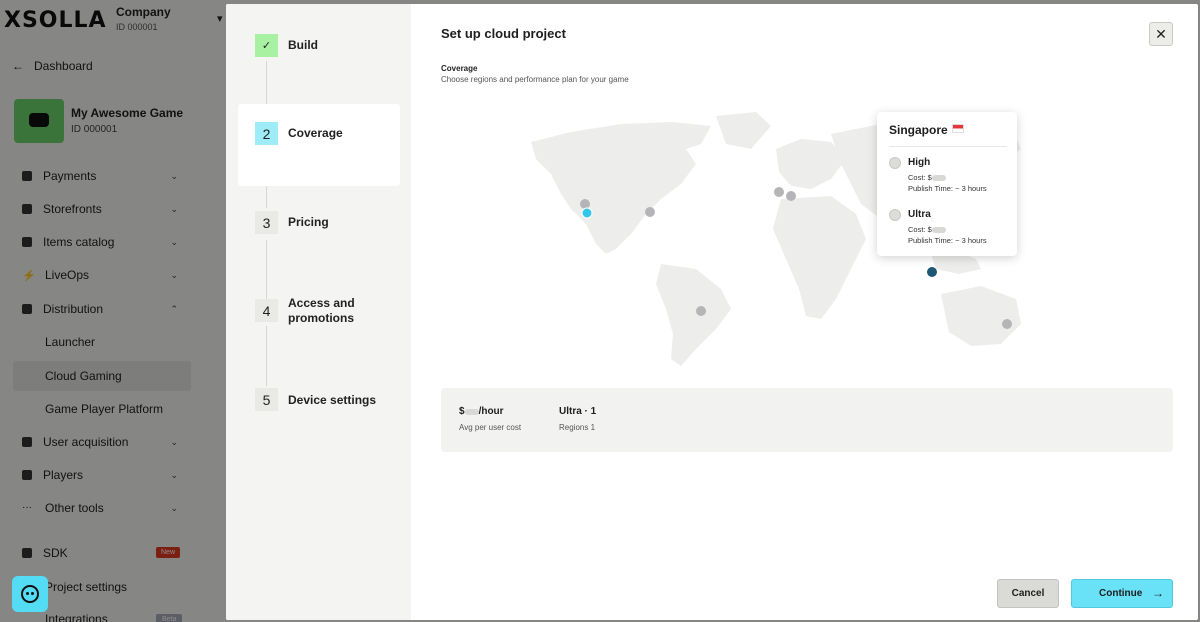 This screenshot has height=622, width=1200. Describe the element at coordinates (332, 400) in the screenshot. I see `step-label: Device settings` at that location.